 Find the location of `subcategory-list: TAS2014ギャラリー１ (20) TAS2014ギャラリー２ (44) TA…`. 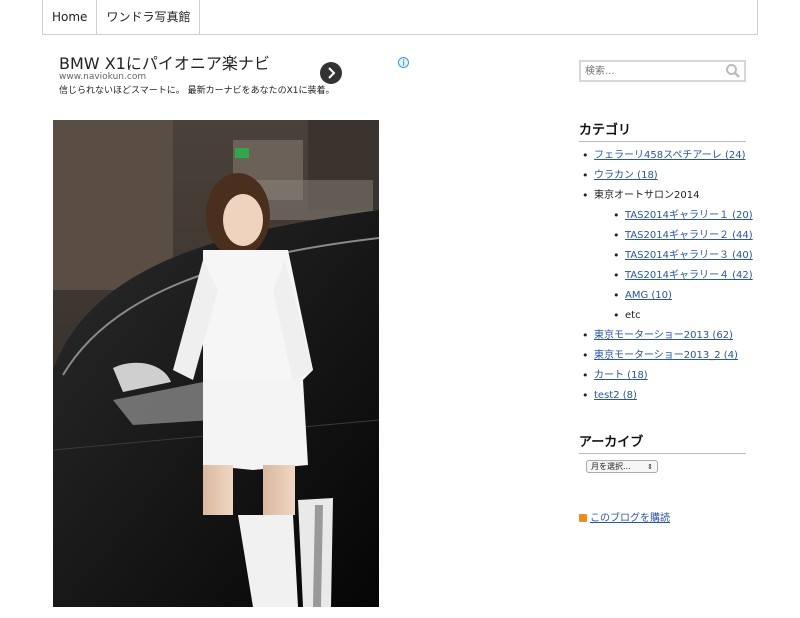

subcategory-list: TAS2014ギャラリー１ (20) TAS2014ギャラリー２ (44) TA… is located at coordinates (681, 266).